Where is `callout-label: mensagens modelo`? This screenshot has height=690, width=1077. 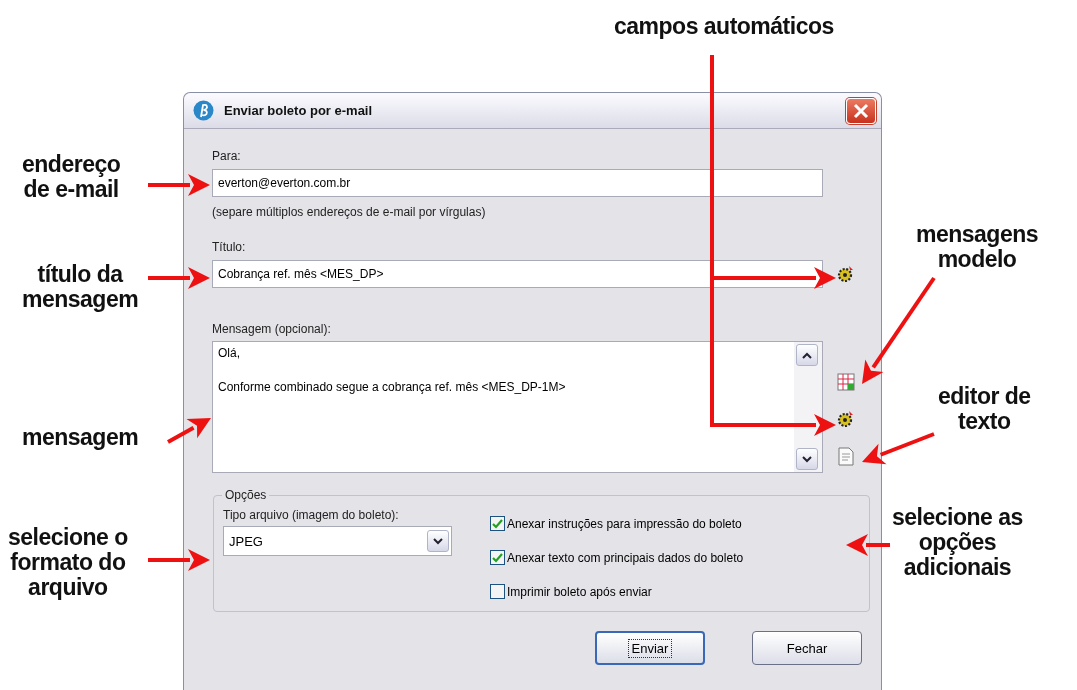
callout-label: mensagens modelo is located at coordinates (977, 247).